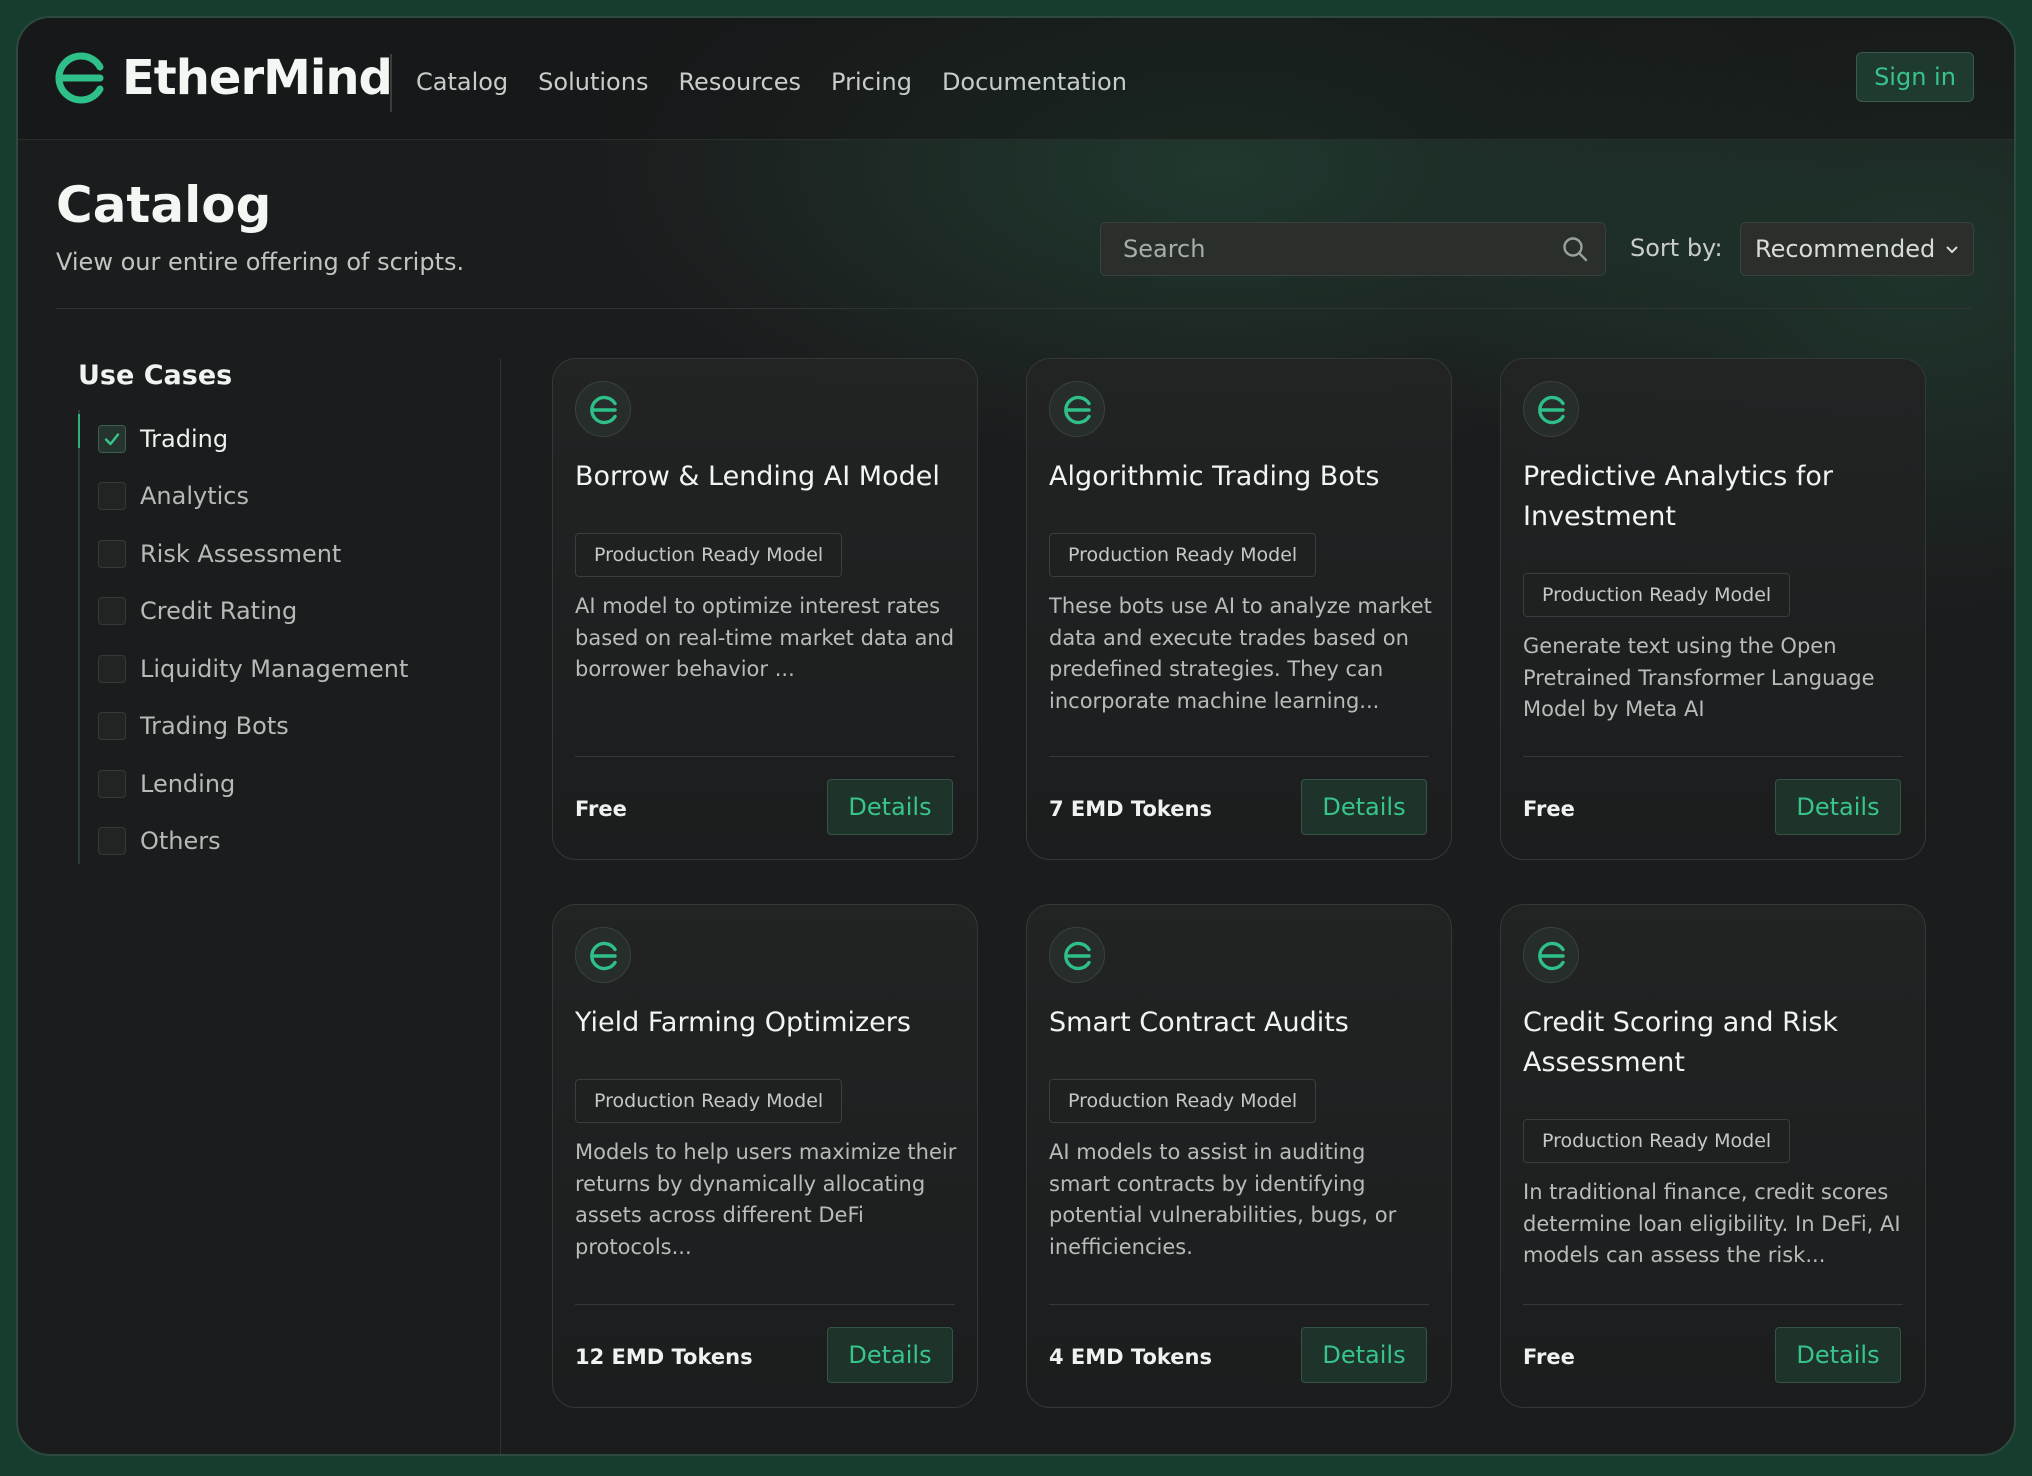 The height and width of the screenshot is (1476, 2032). Describe the element at coordinates (79, 637) in the screenshot. I see `filter-rail` at that location.